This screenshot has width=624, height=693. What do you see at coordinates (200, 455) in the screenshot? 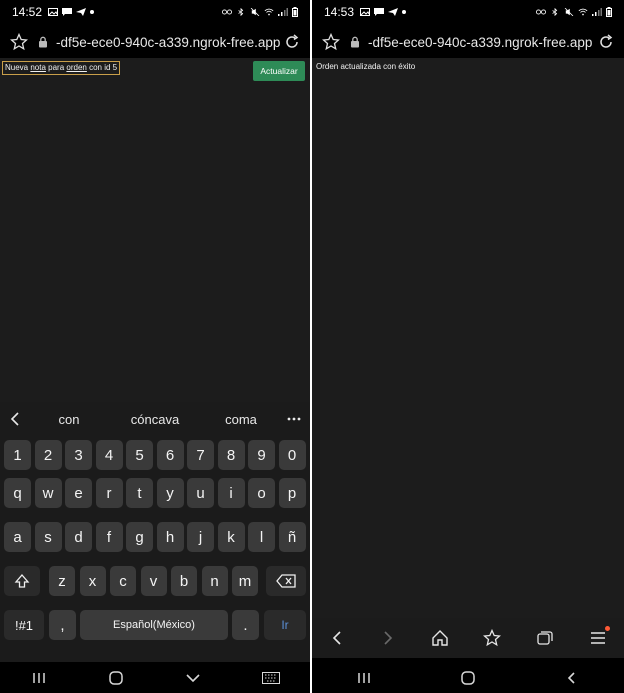
I see `key: 7` at bounding box center [200, 455].